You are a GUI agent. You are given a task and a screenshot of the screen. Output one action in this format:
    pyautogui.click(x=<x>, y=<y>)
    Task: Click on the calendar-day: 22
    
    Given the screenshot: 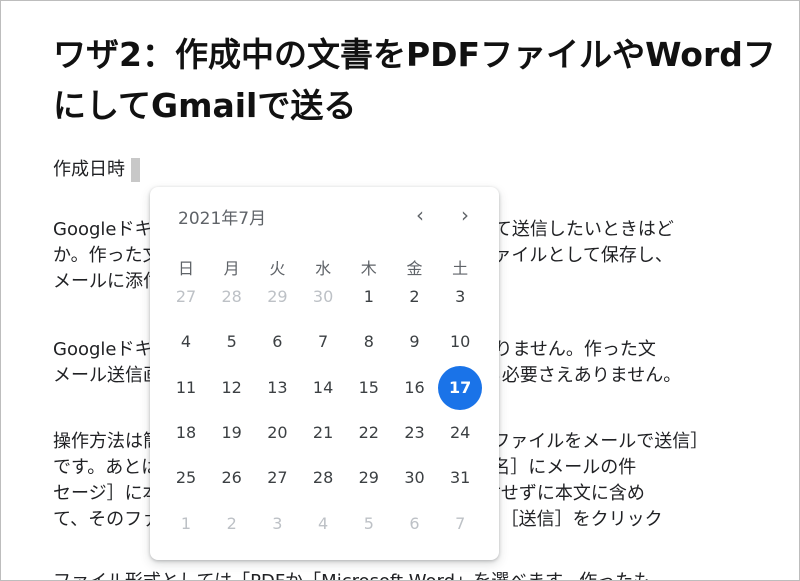 What is the action you would take?
    pyautogui.click(x=369, y=433)
    